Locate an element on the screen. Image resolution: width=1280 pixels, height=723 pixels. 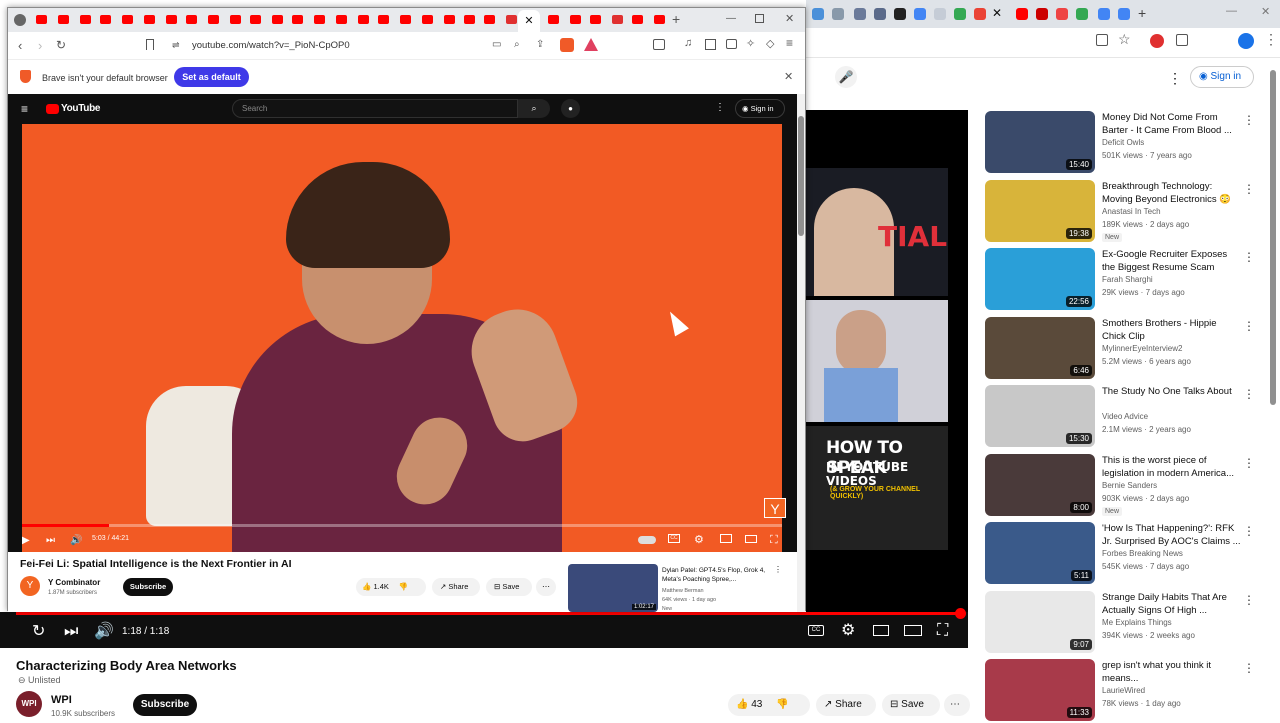
page-scrollbar is located at coordinates (801, 353).